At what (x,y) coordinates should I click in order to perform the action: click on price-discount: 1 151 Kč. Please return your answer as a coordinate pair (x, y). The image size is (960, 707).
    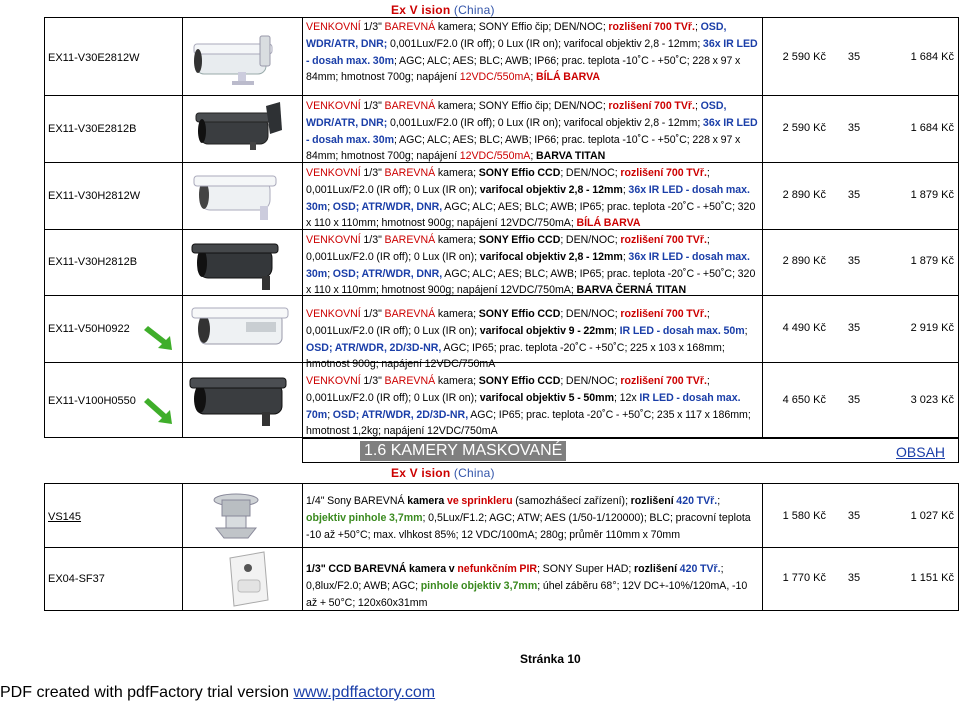
    Looking at the image, I should click on (932, 578).